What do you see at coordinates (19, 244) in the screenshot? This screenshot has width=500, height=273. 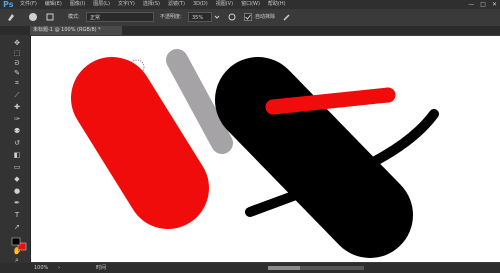 I see `color-swatches` at bounding box center [19, 244].